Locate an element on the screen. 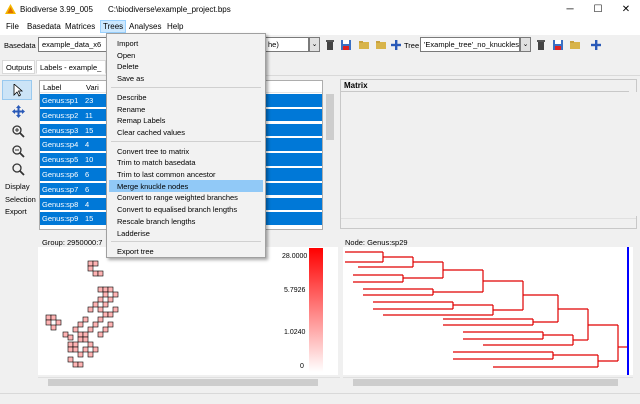 The height and width of the screenshot is (404, 640). minimize-button: ─ is located at coordinates (570, 9).